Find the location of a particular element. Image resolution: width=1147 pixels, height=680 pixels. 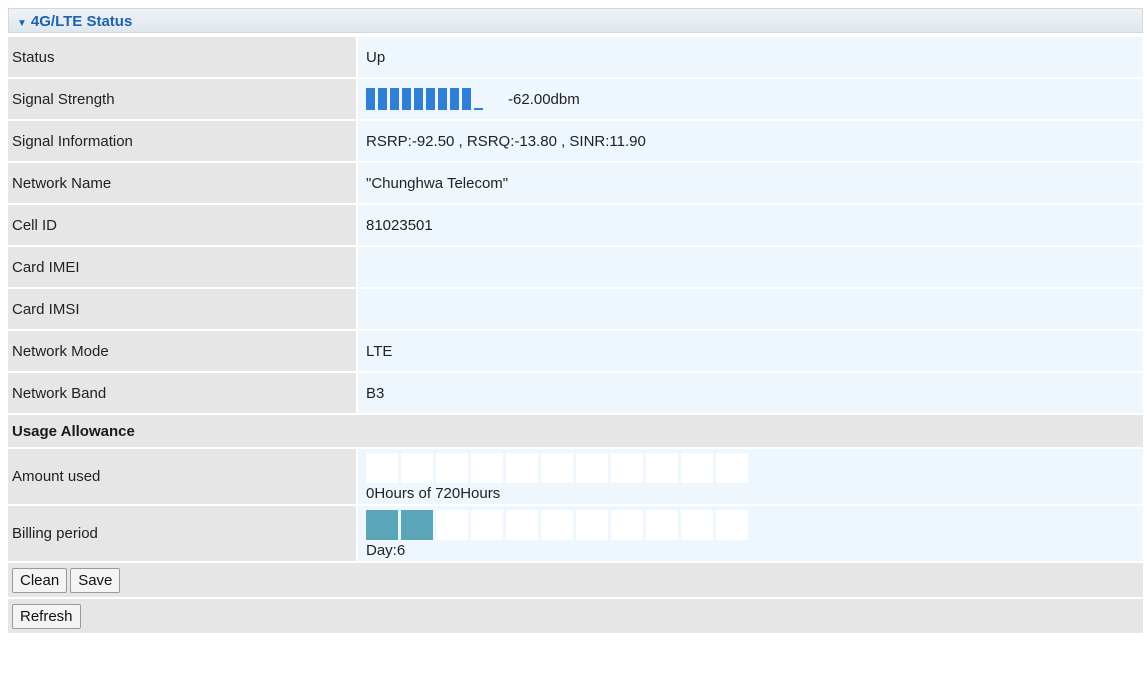

row-label: Signal Information is located at coordinates (183, 141).